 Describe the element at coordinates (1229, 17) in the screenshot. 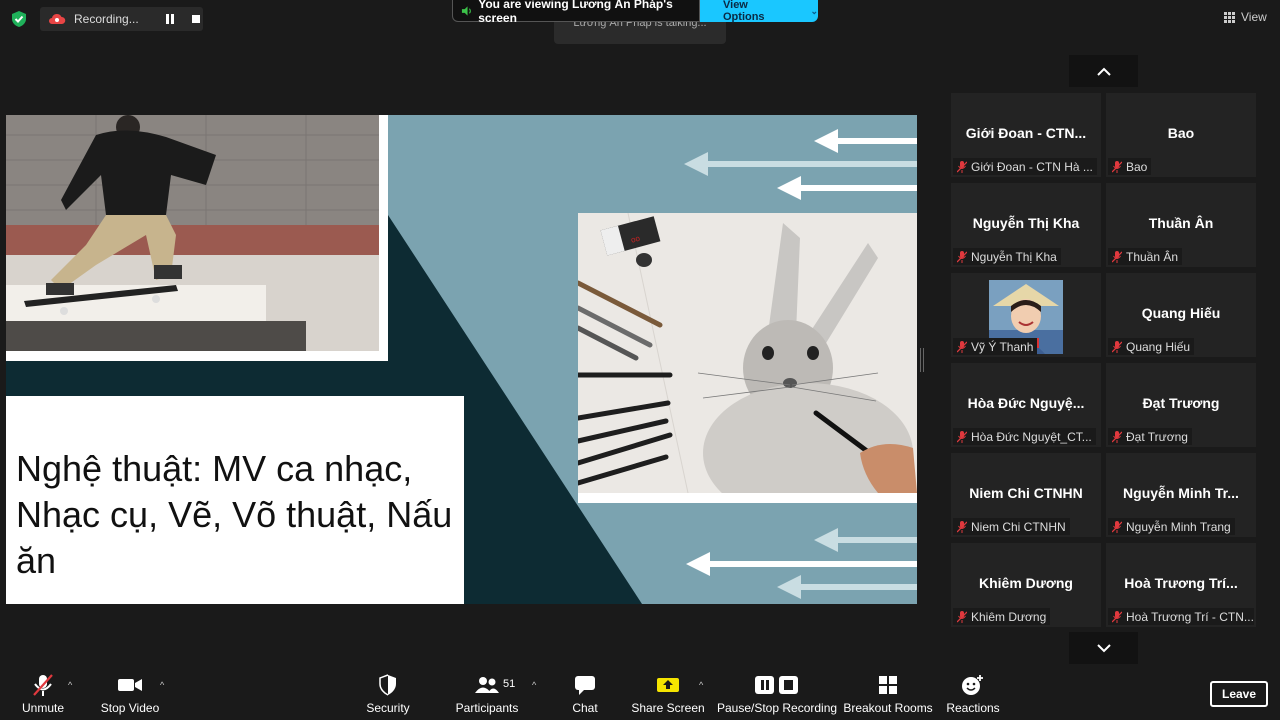

I see `grid-view-icon` at that location.